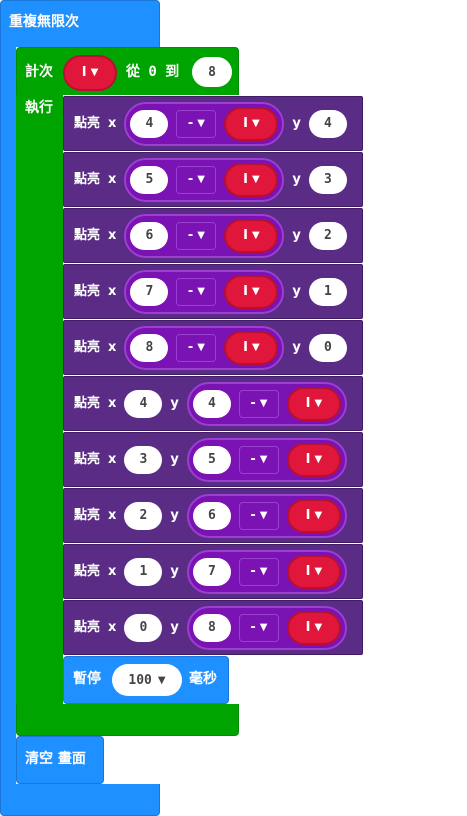  I want to click on plot-block-content: 點亮 x 1 y 7- ▼ I ▼, so click(210, 571).